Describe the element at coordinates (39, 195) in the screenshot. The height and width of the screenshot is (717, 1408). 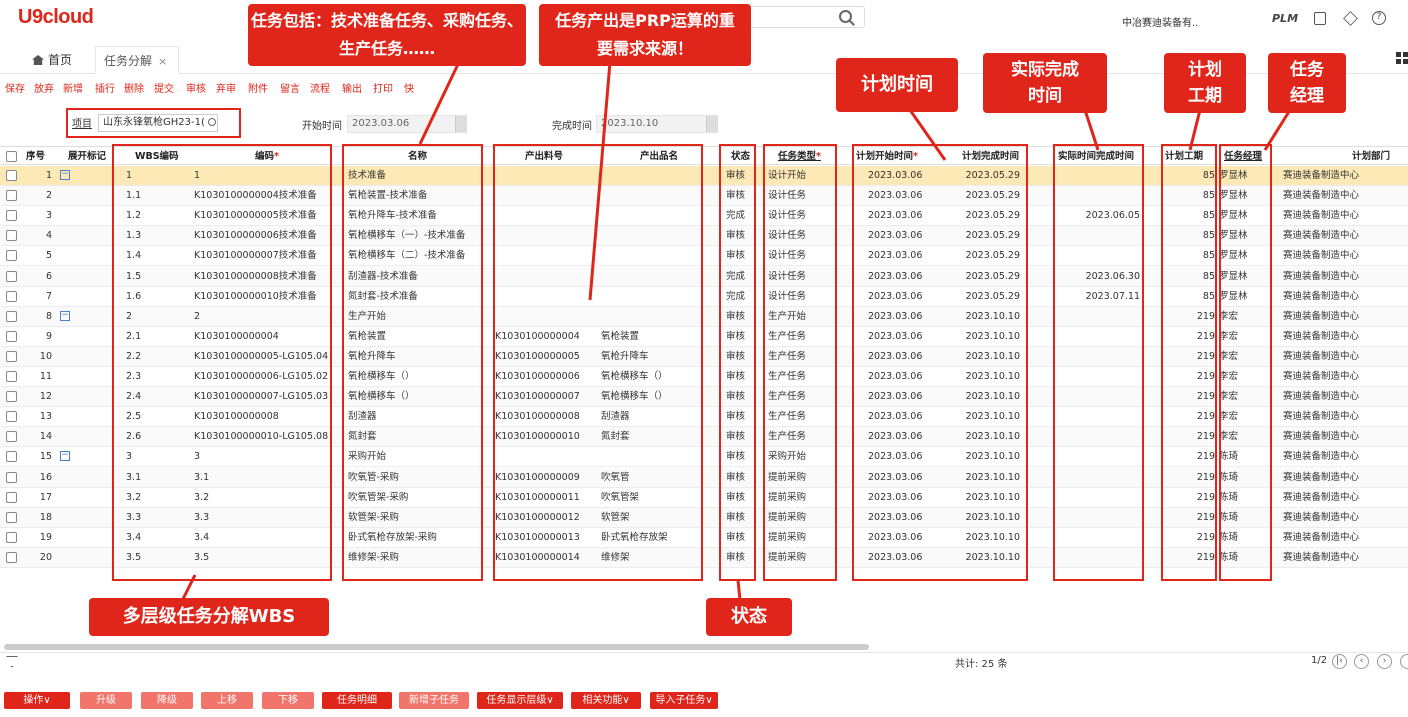
I see `cell-seq: 2` at that location.